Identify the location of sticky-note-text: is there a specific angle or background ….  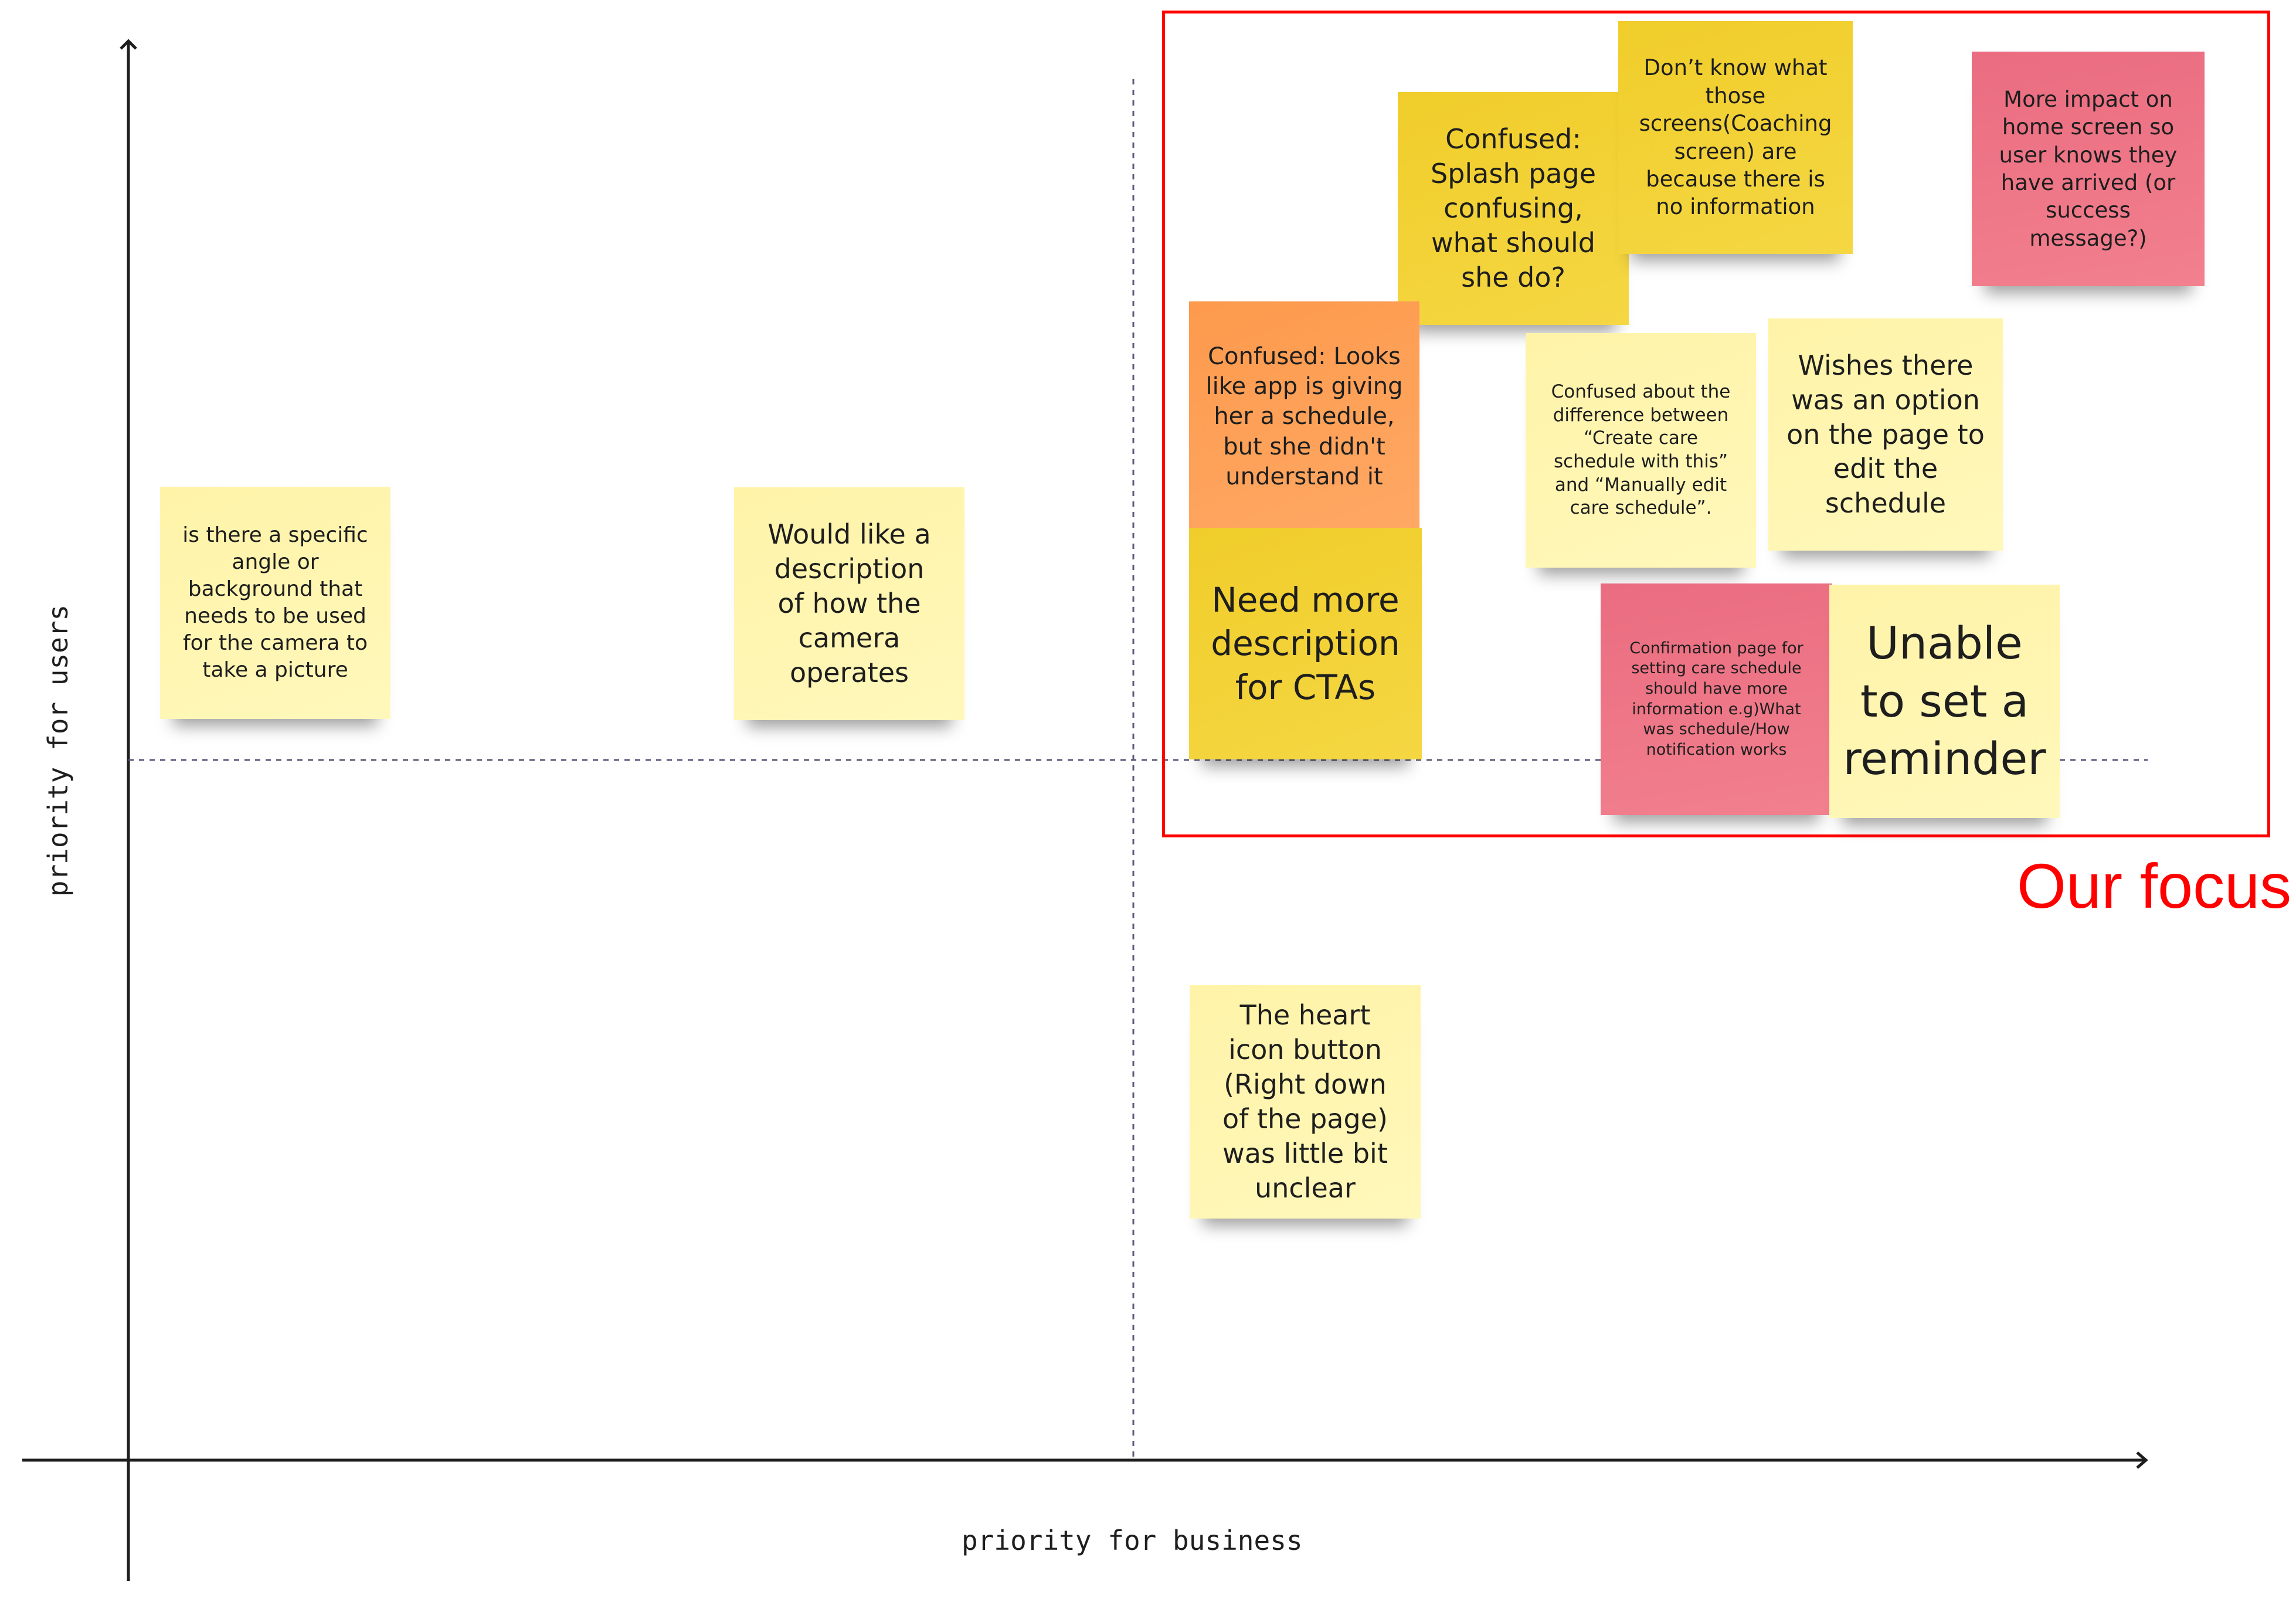
(275, 602).